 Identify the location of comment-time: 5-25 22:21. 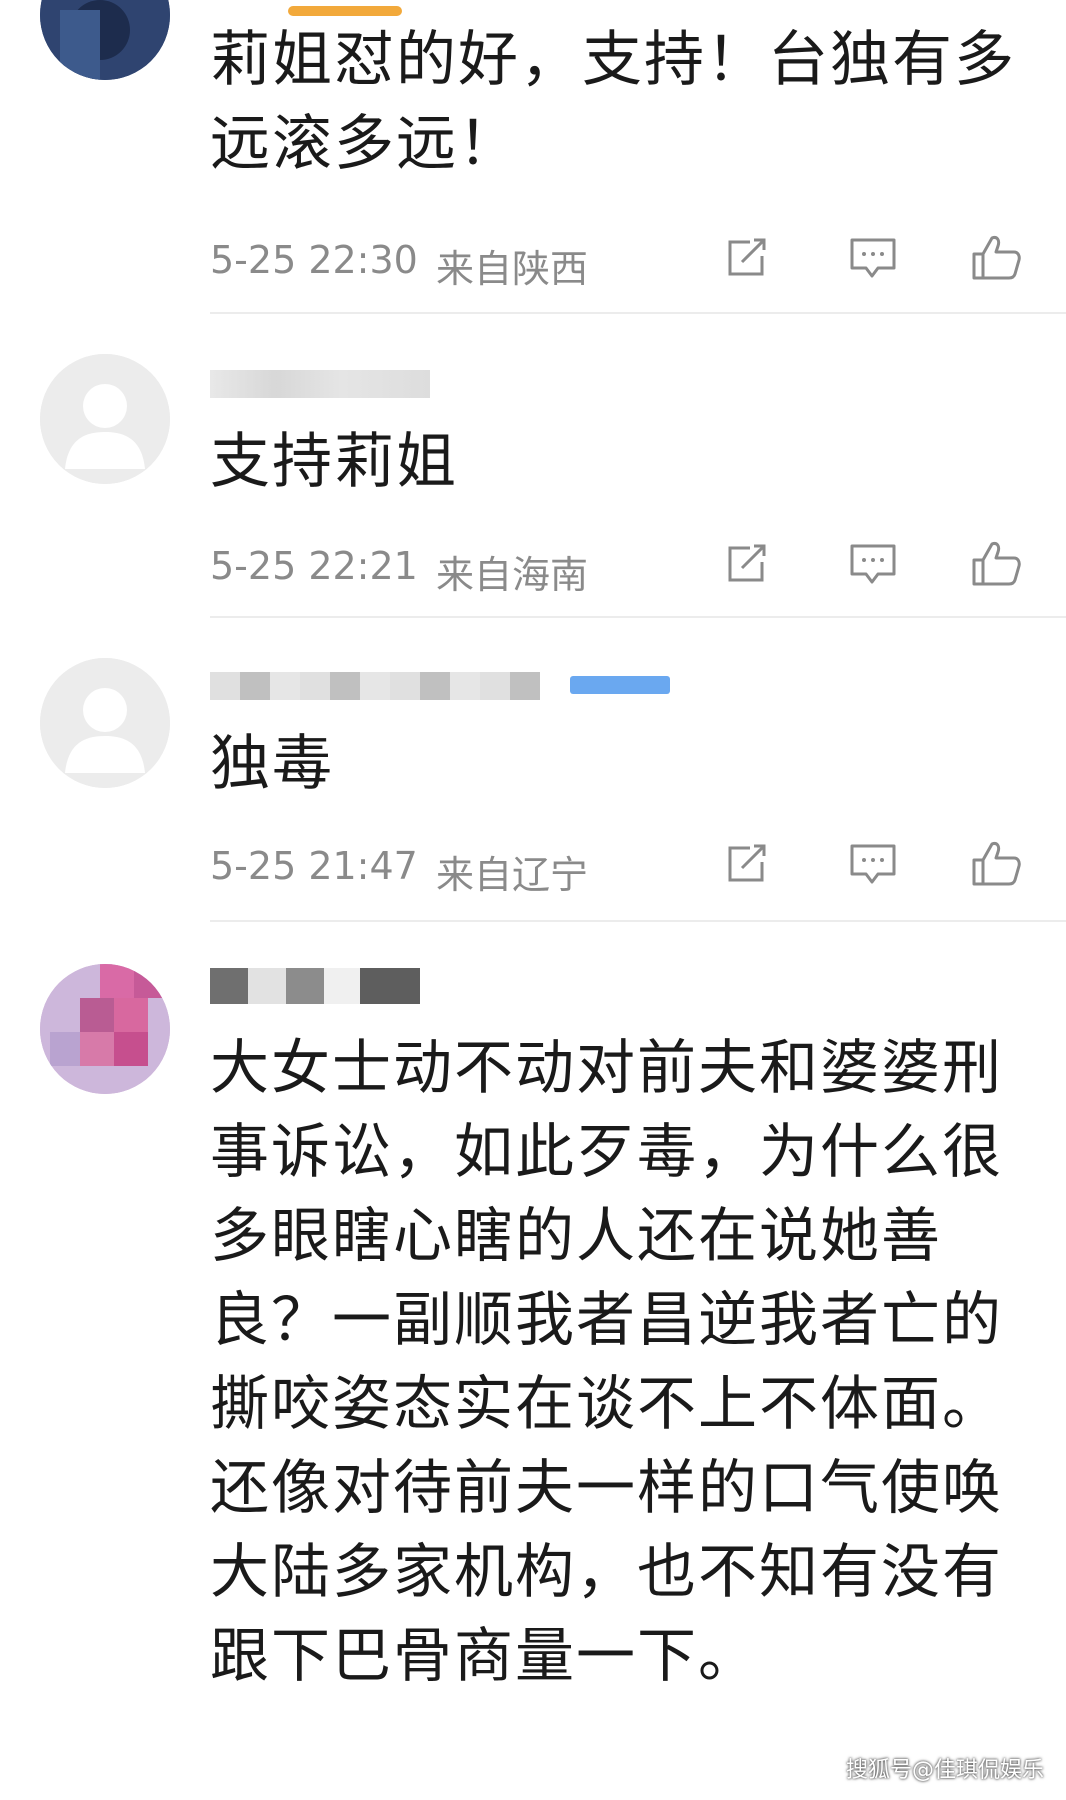
(314, 566).